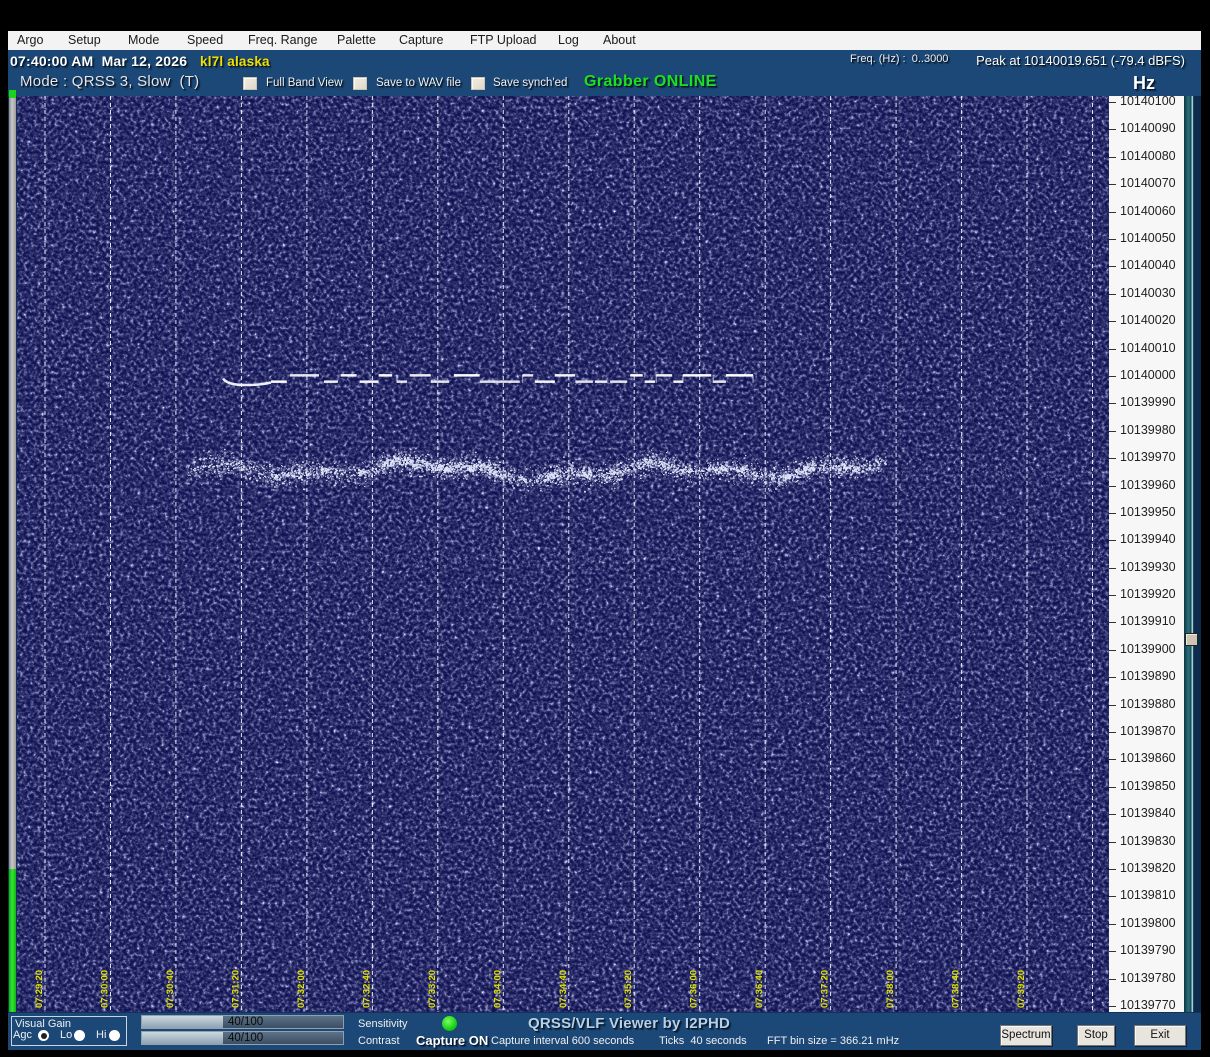 This screenshot has width=1210, height=1057. I want to click on svg-text: 07:36:00, so click(694, 989).